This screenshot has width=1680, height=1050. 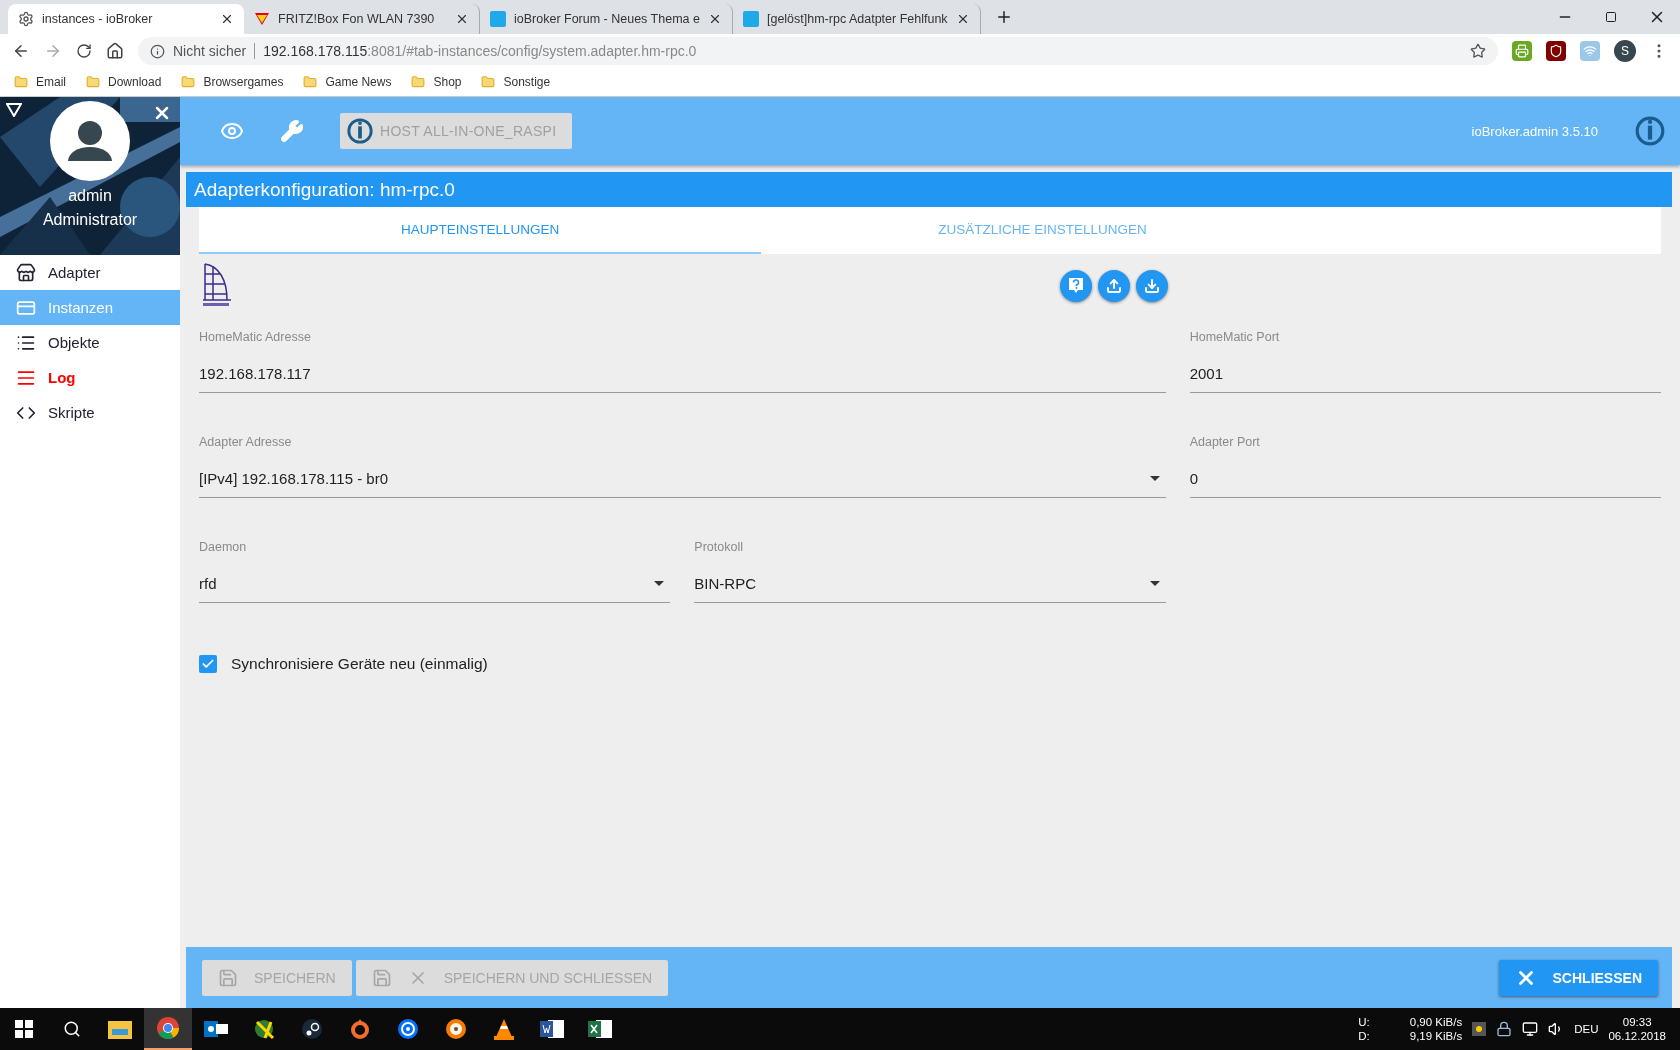 I want to click on security-label: Nicht sicher, so click(x=214, y=51).